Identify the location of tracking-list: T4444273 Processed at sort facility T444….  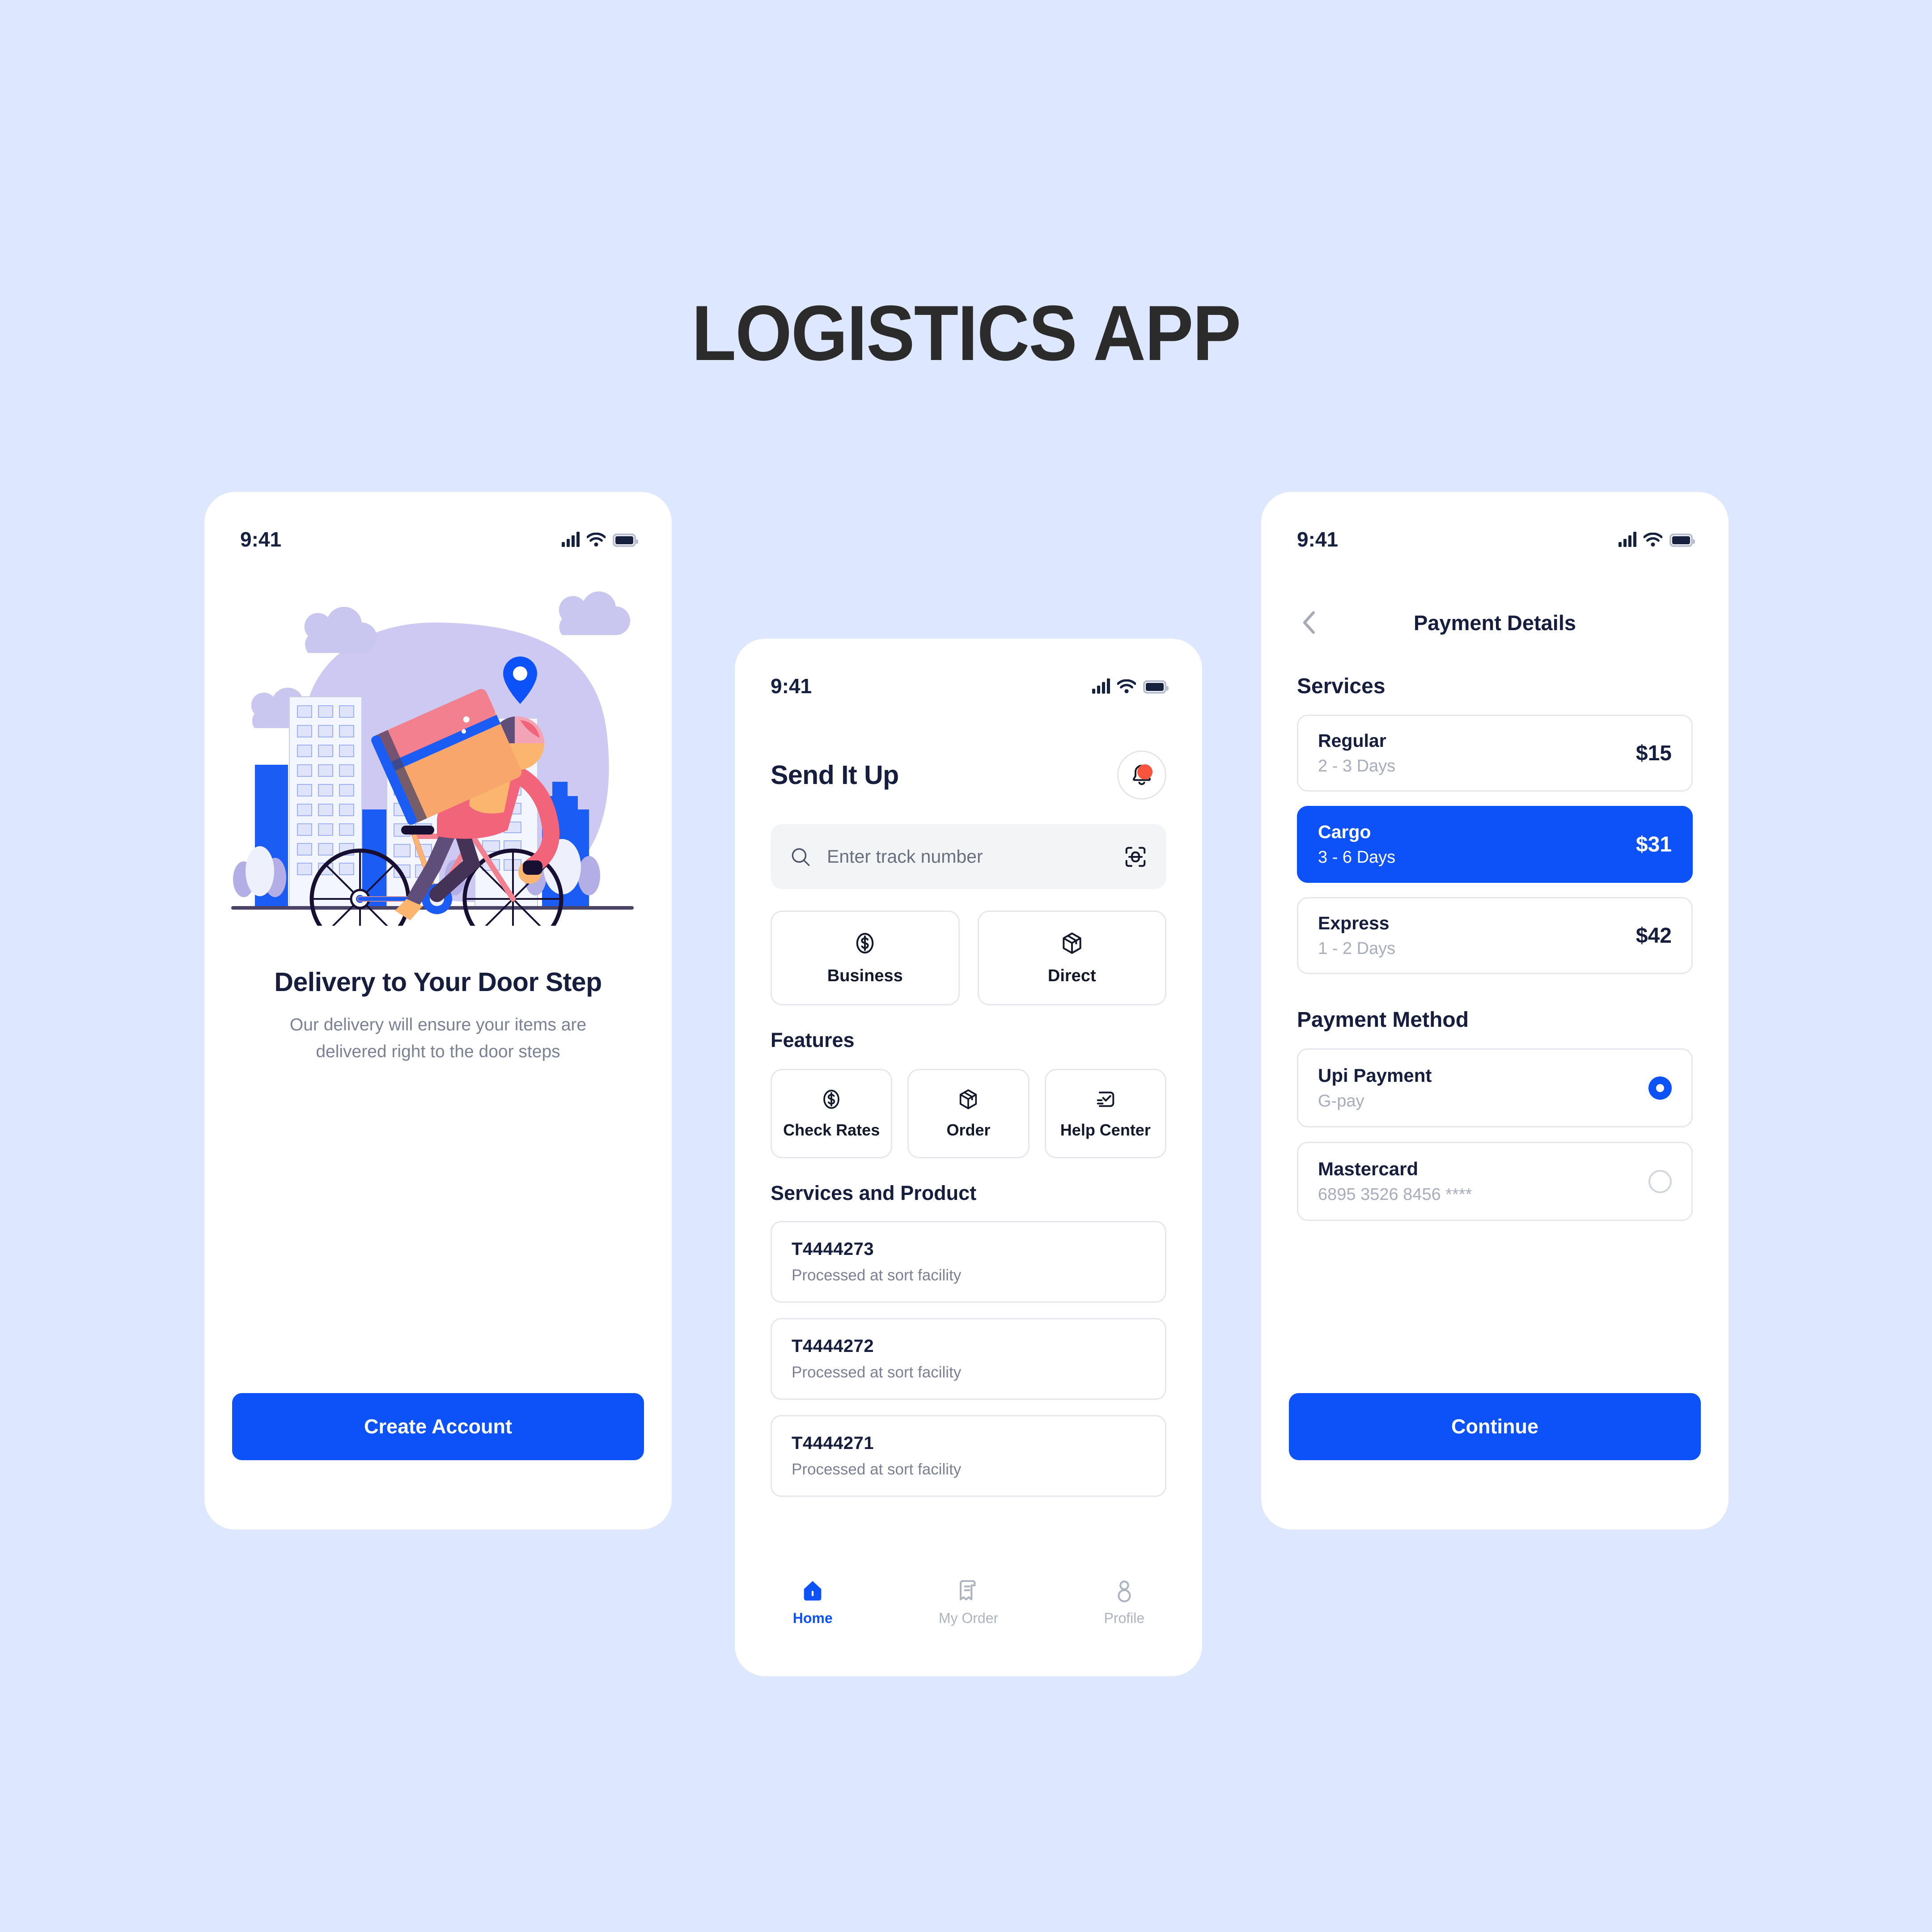
(968, 1359).